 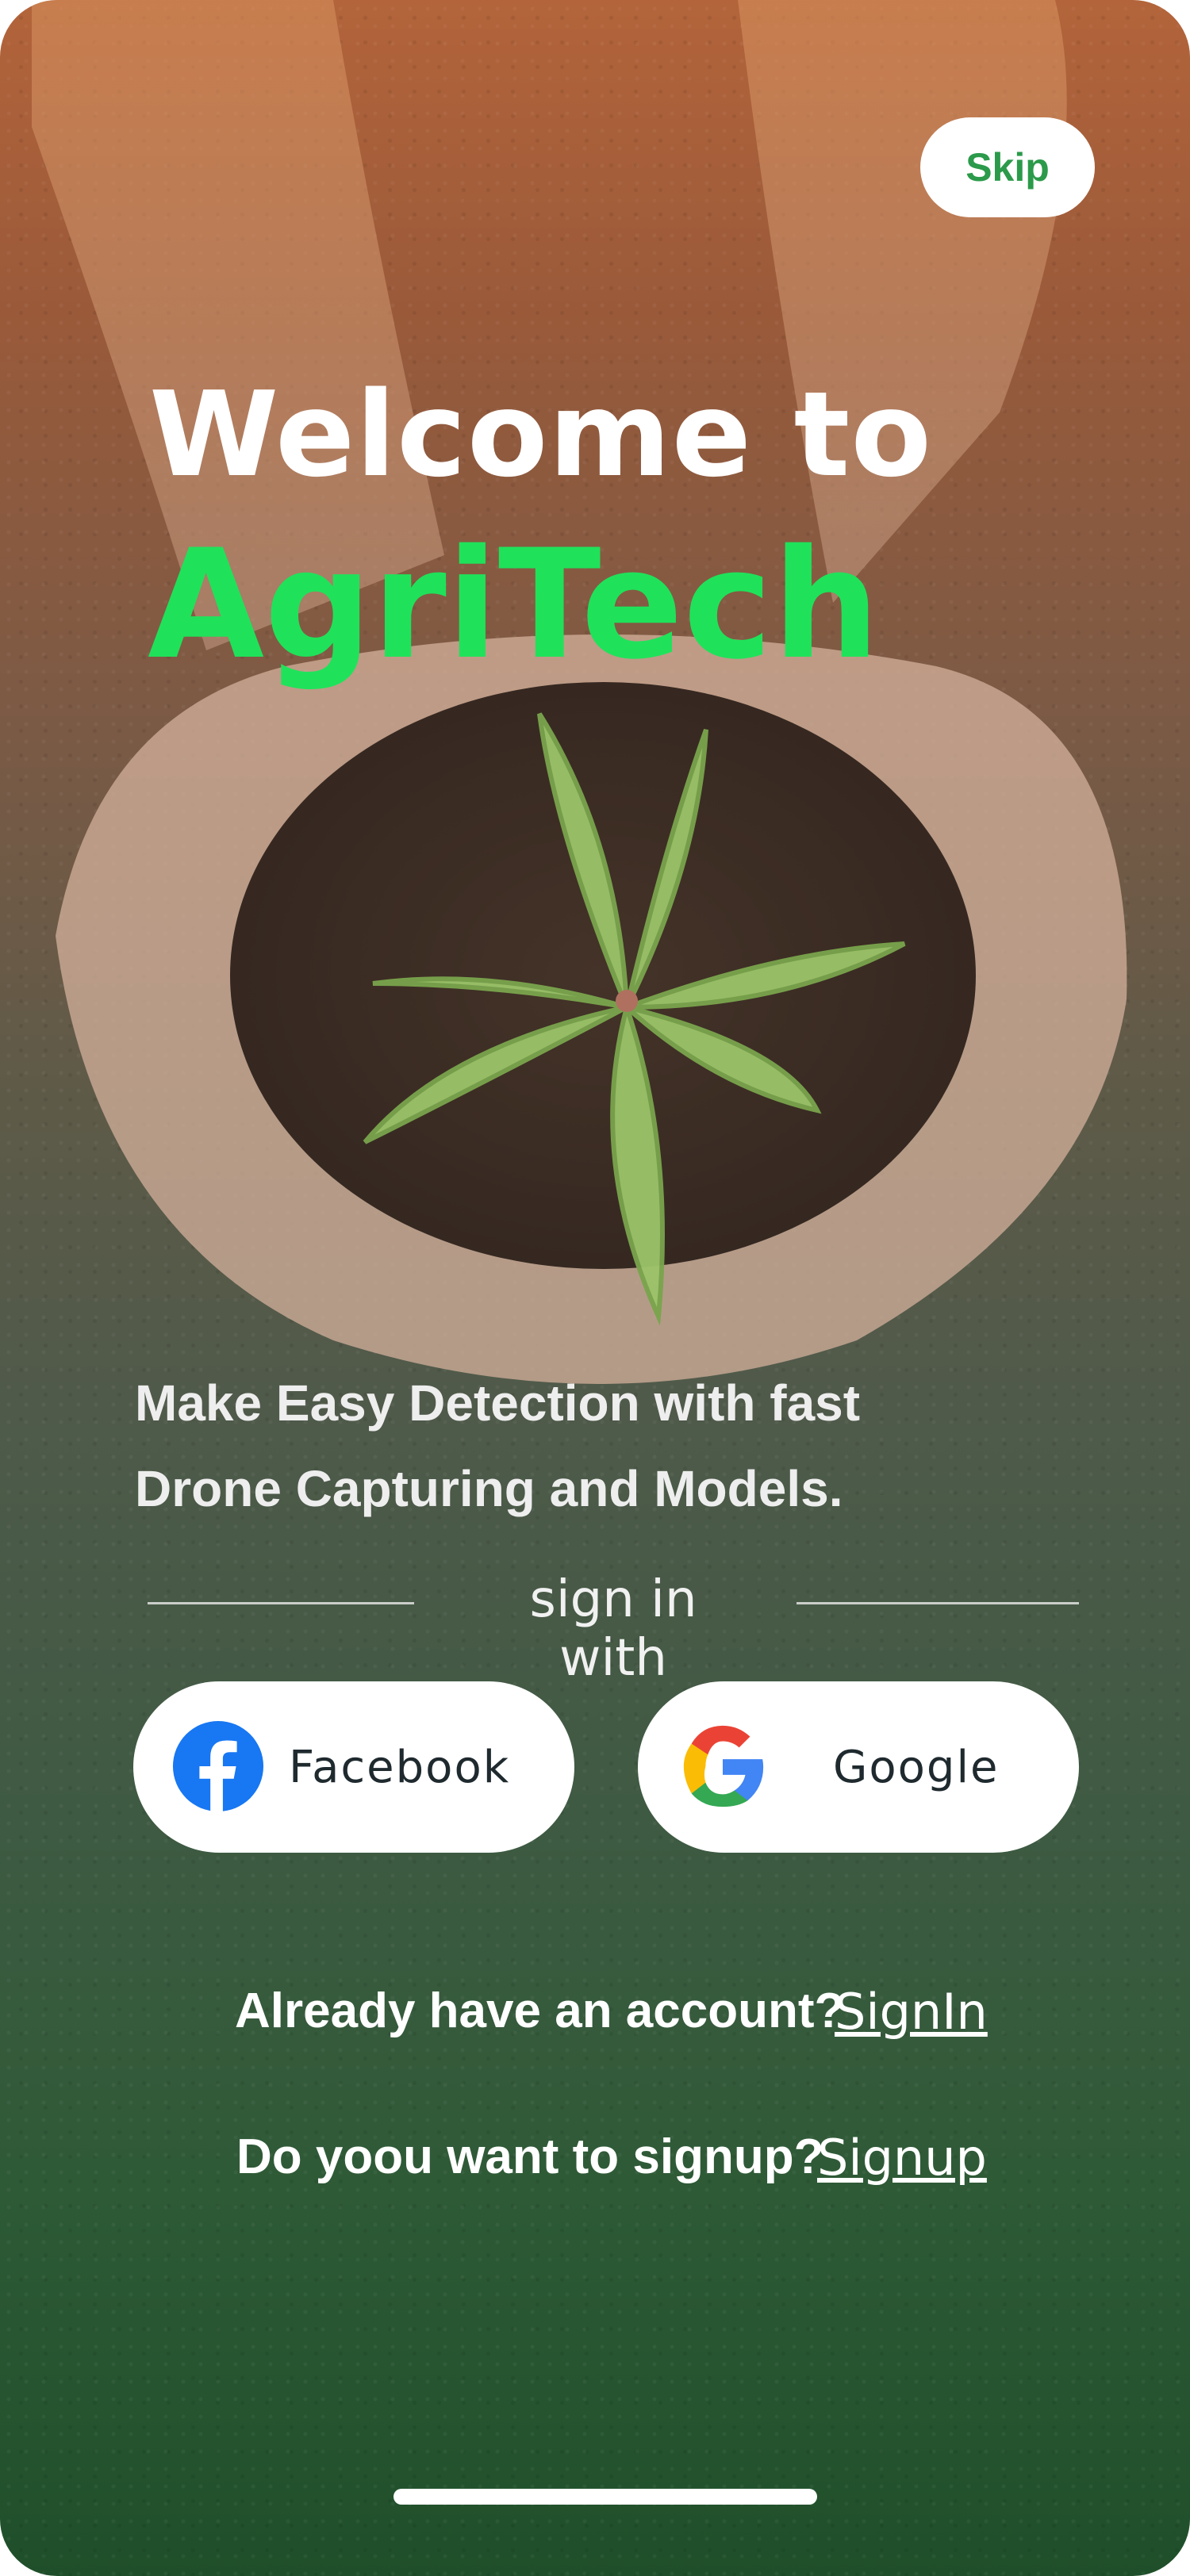 What do you see at coordinates (605, 2497) in the screenshot?
I see `home-indicator` at bounding box center [605, 2497].